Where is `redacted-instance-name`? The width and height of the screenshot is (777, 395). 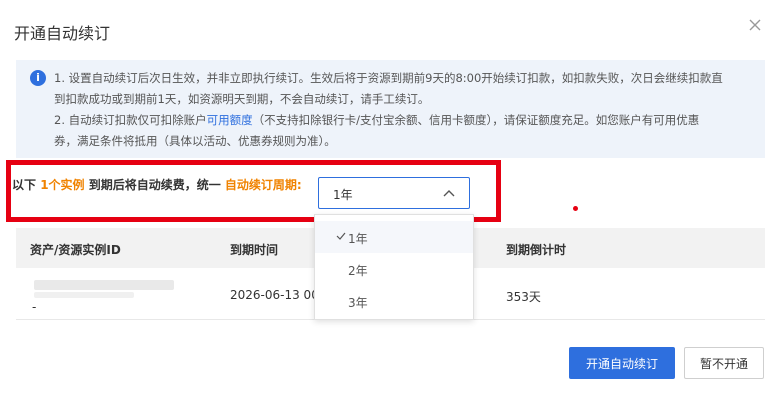 redacted-instance-name is located at coordinates (84, 295).